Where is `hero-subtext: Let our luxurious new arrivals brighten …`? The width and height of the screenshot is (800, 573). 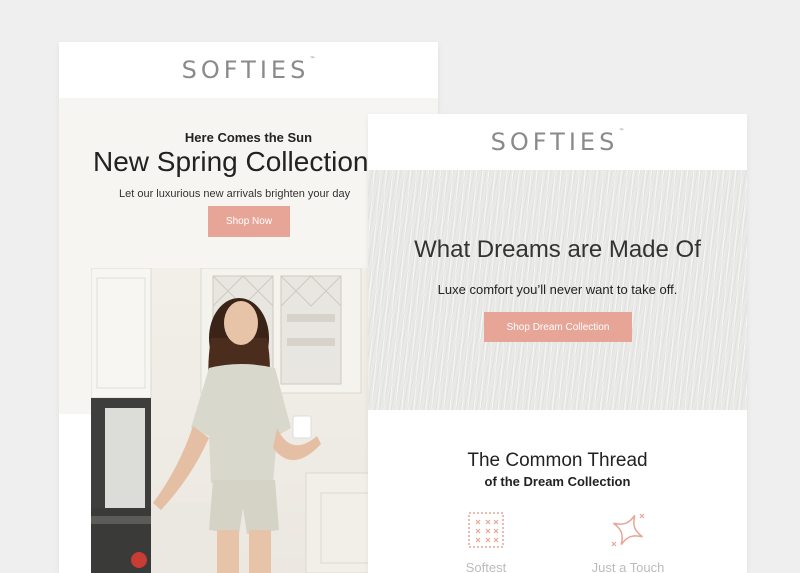 hero-subtext: Let our luxurious new arrivals brighten … is located at coordinates (235, 194).